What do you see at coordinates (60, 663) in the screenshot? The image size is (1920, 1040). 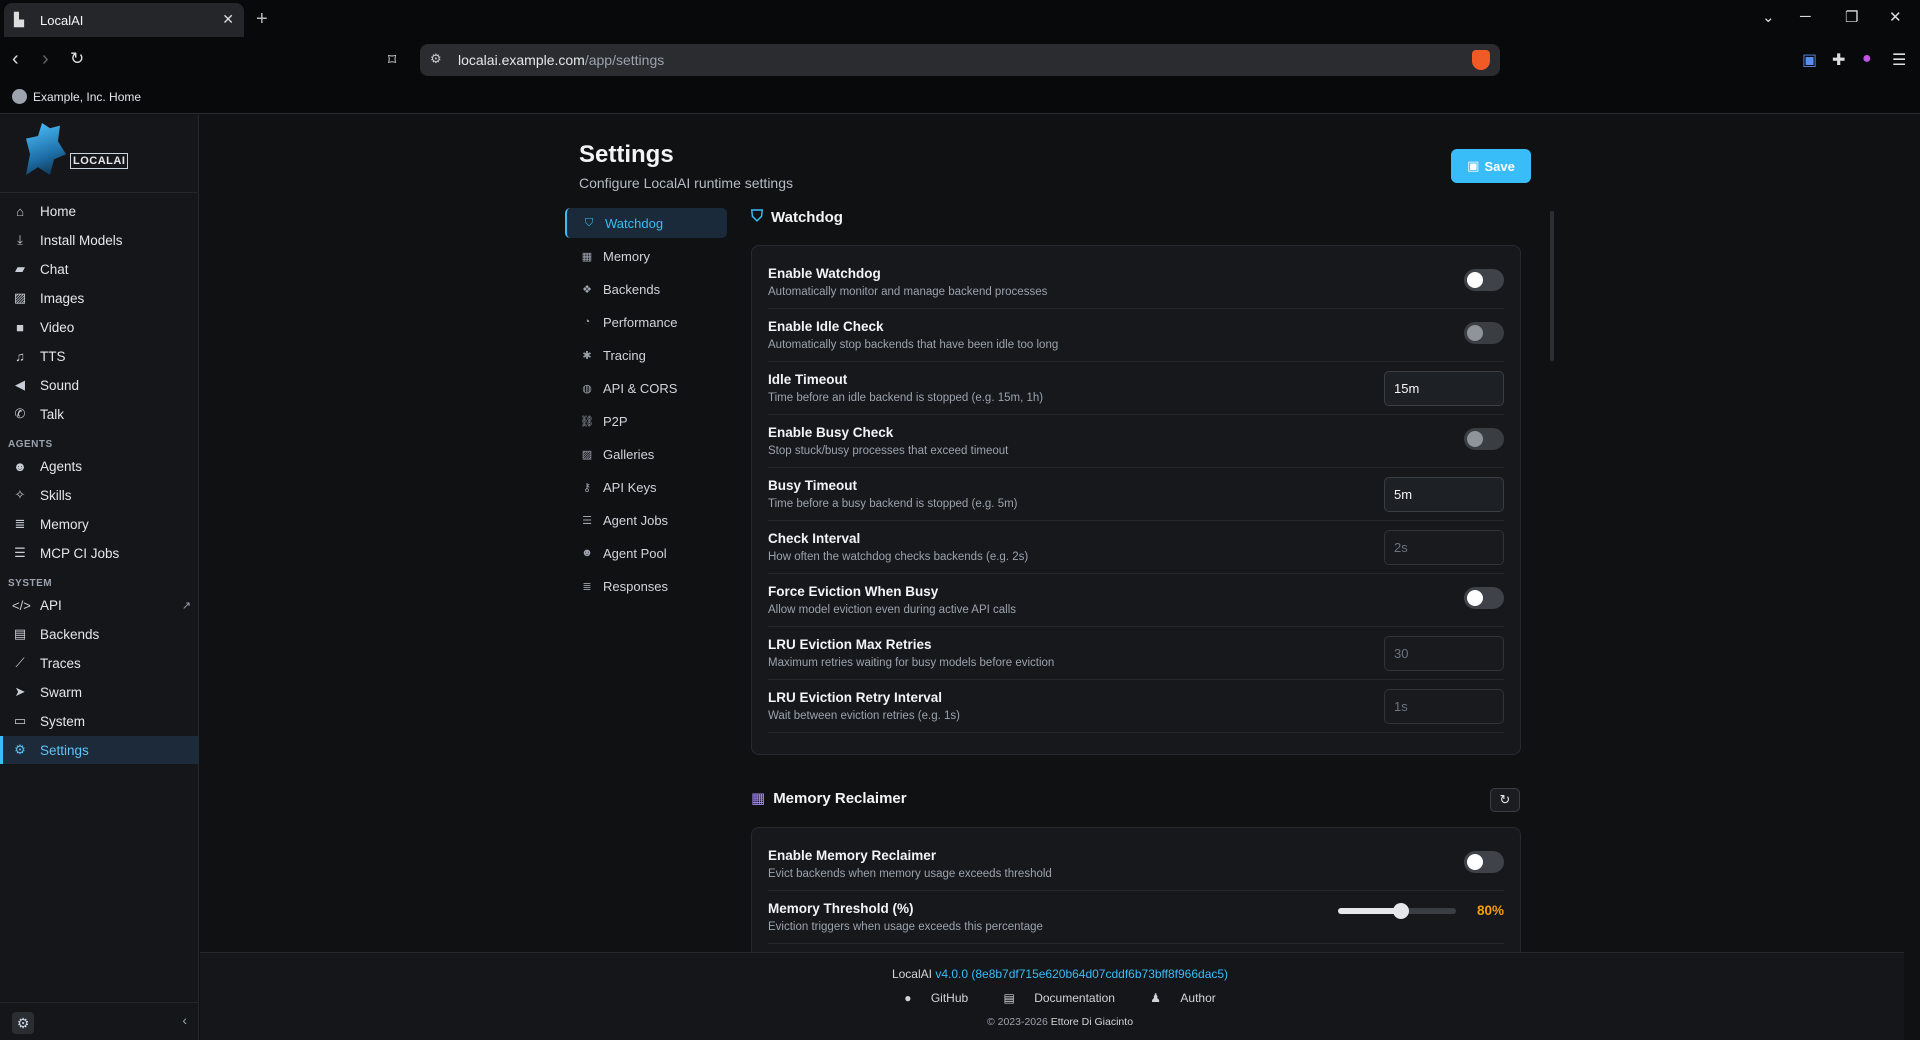 I see `sidebar-item-label: Traces` at bounding box center [60, 663].